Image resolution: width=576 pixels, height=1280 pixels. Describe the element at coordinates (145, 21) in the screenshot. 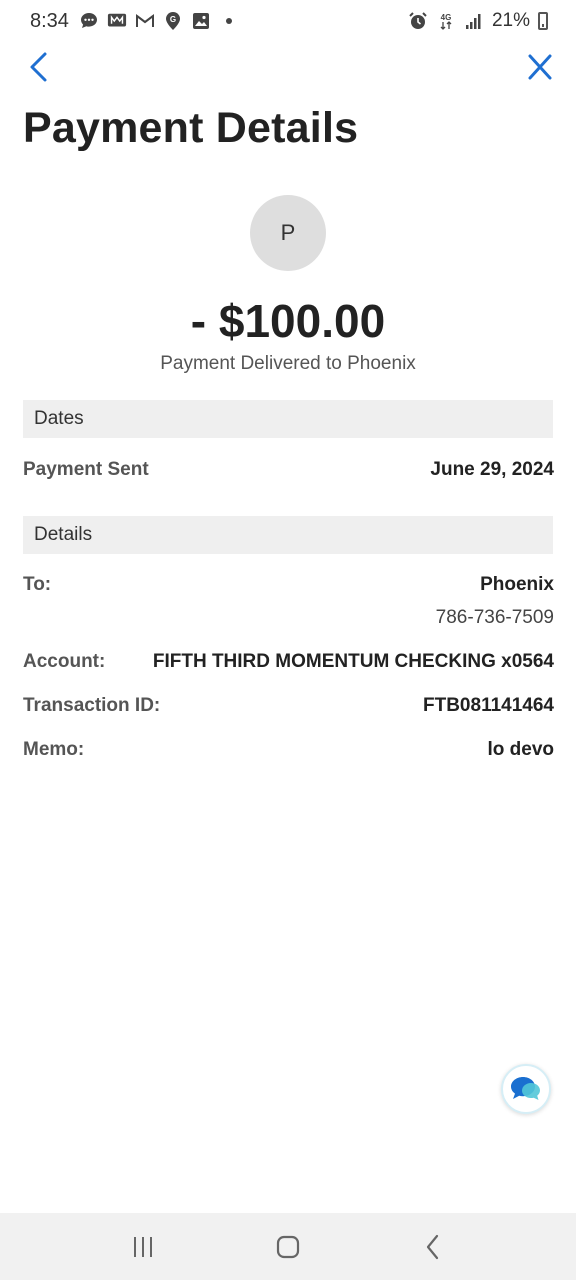

I see `gmail-icon` at that location.